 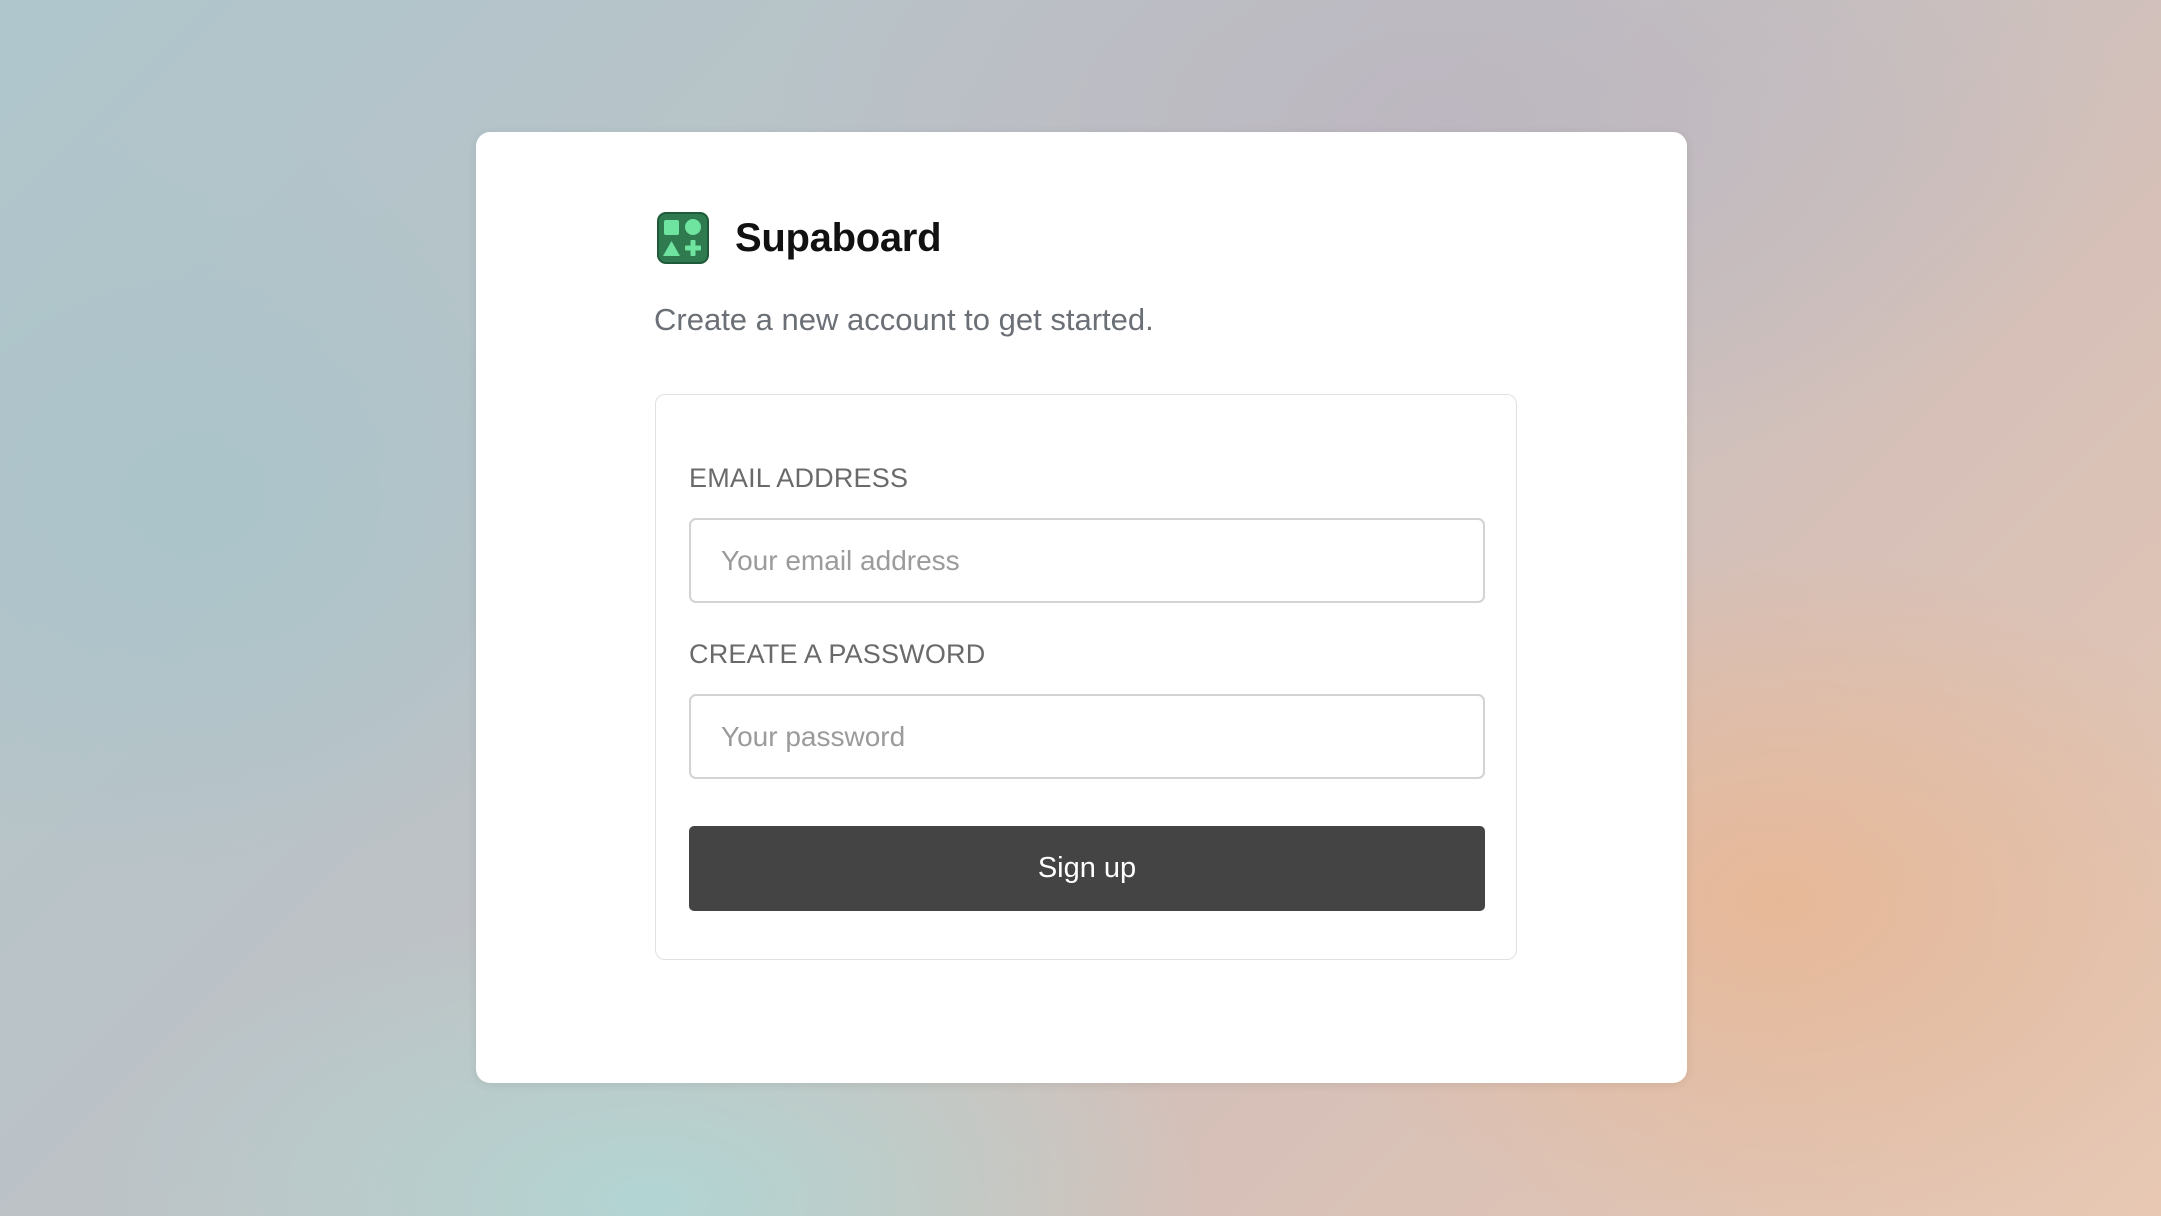 I want to click on brand-header: Supaboard, so click(x=799, y=238).